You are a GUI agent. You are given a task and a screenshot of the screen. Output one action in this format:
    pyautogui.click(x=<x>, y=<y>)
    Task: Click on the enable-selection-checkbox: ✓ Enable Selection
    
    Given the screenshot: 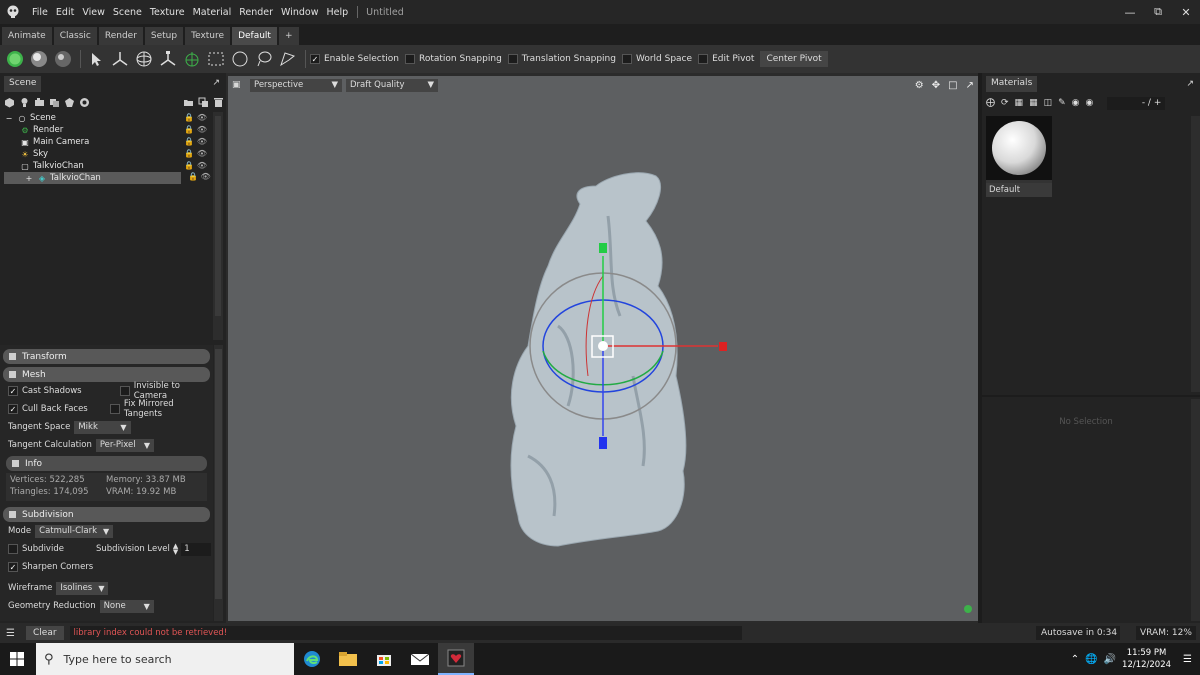 What is the action you would take?
    pyautogui.click(x=354, y=59)
    